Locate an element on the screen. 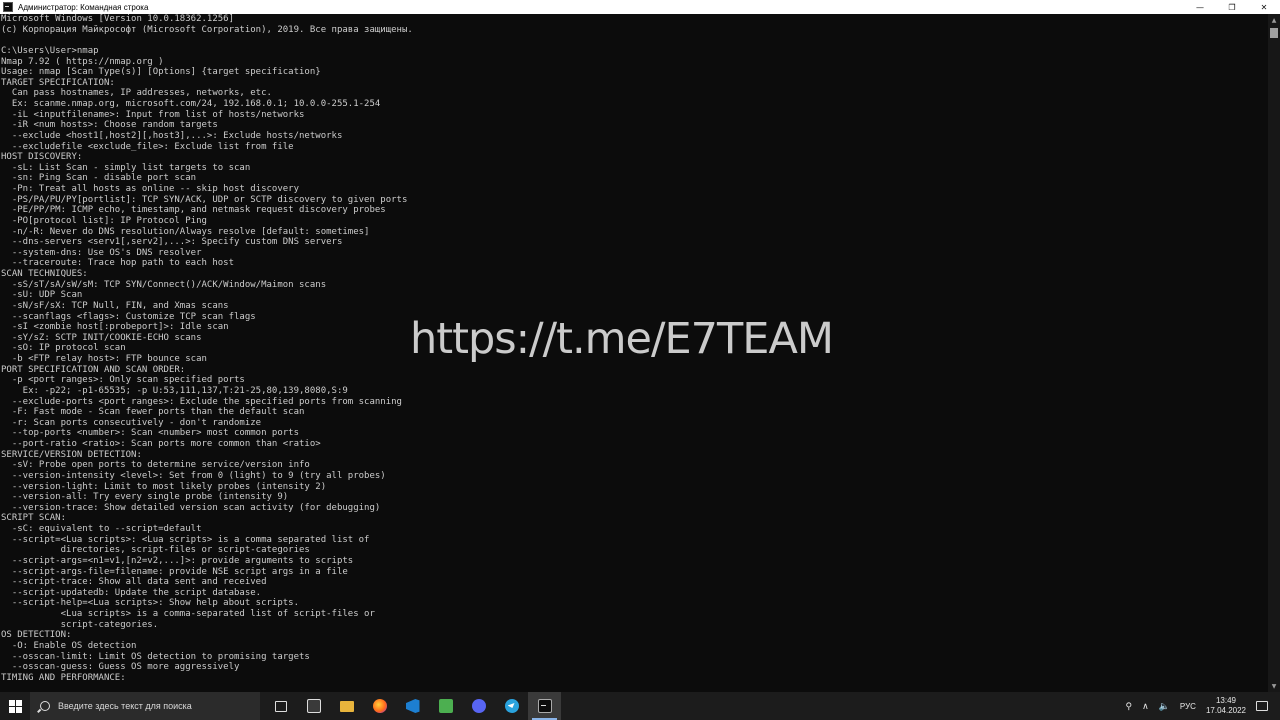 This screenshot has width=1280, height=720. start-button is located at coordinates (15, 706).